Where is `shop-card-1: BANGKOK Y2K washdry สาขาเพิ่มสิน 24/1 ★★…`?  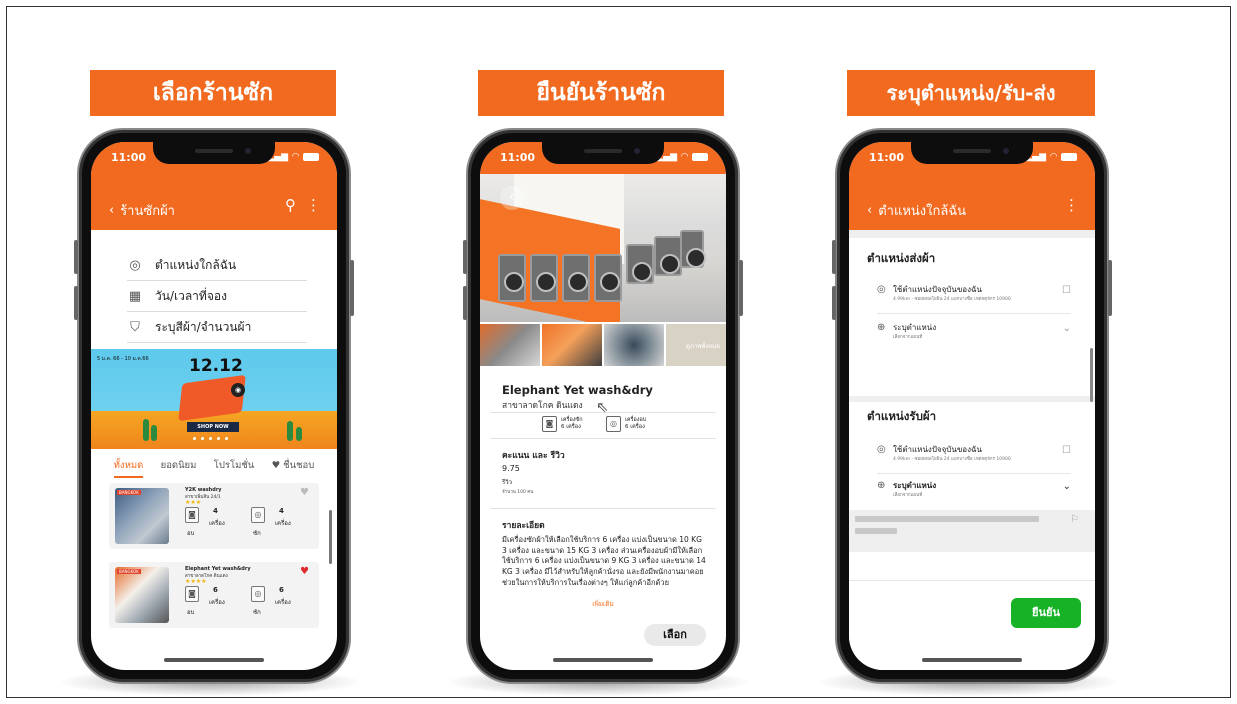 shop-card-1: BANGKOK Y2K washdry สาขาเพิ่มสิน 24/1 ★★… is located at coordinates (214, 516).